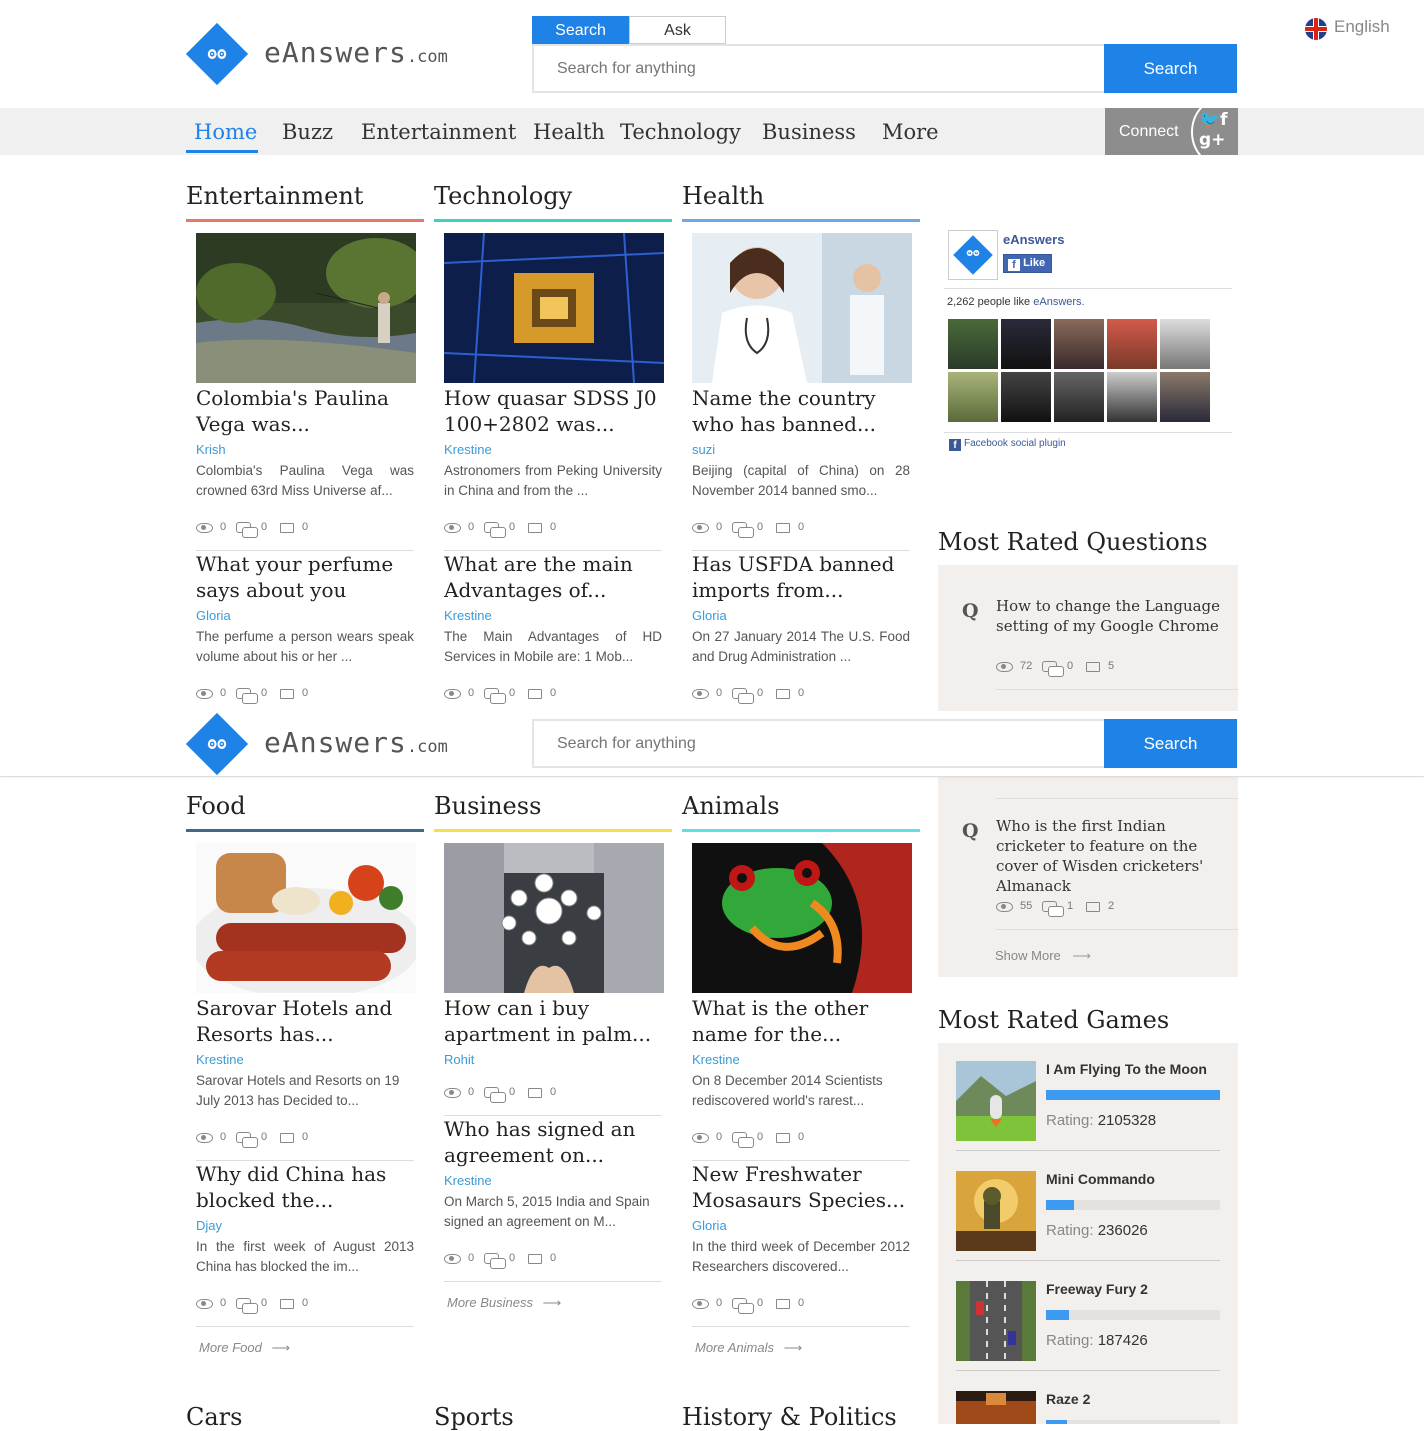 This screenshot has height=1431, width=1424. Describe the element at coordinates (247, 696) in the screenshot. I see `answers-icon` at that location.